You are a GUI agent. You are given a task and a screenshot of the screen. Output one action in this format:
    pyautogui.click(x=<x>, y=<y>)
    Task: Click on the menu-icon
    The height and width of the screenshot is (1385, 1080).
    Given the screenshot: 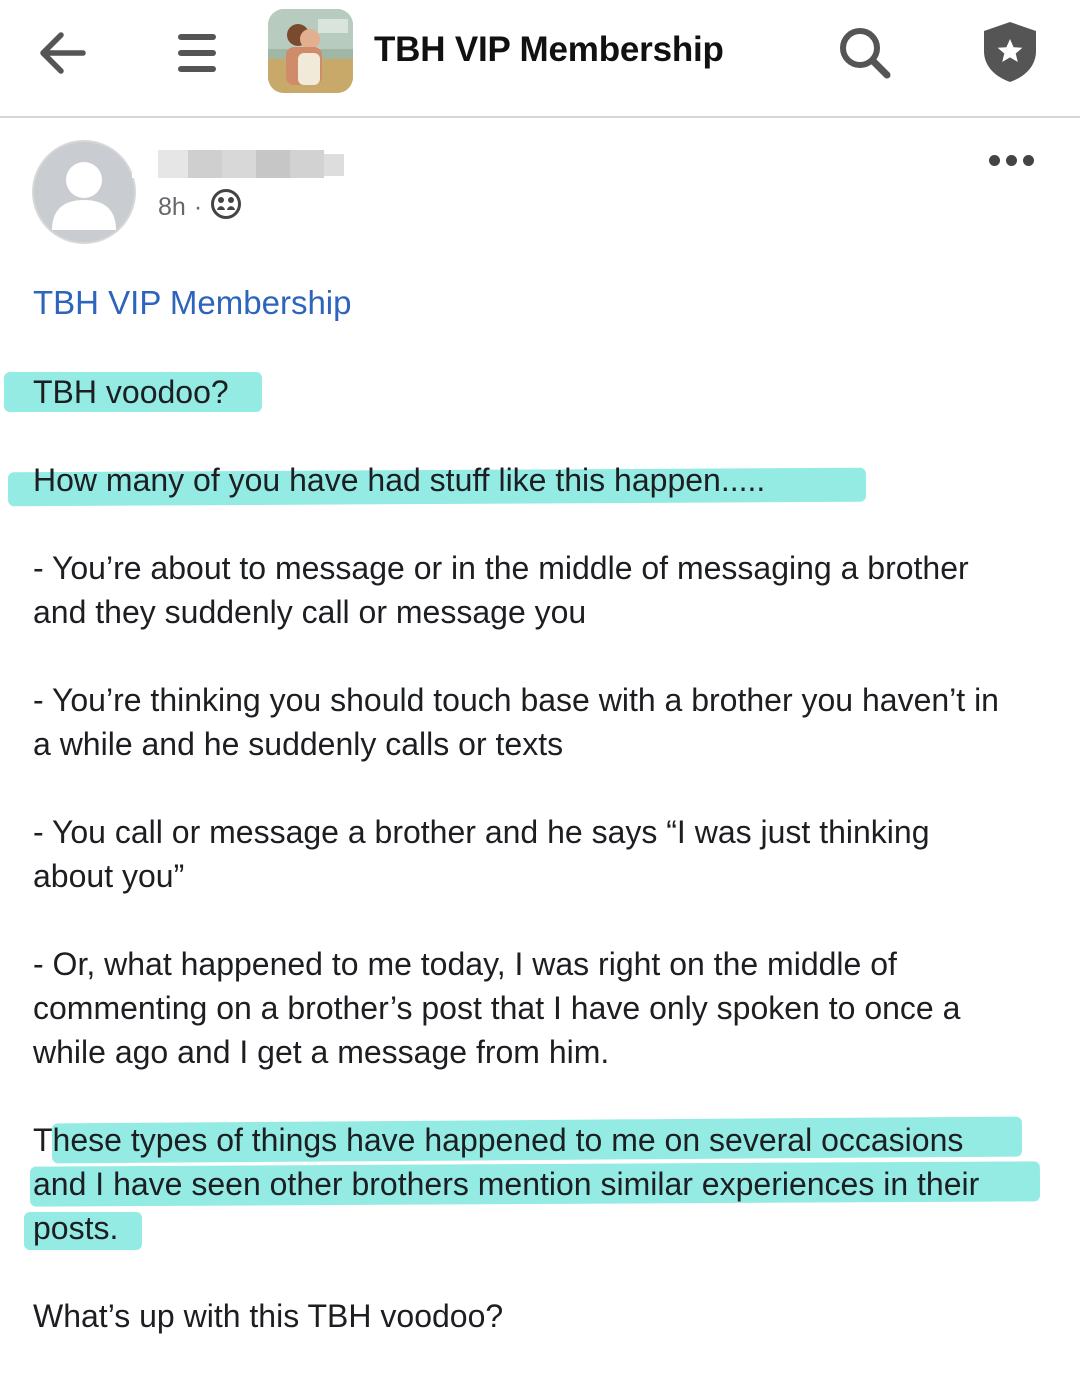 What is the action you would take?
    pyautogui.click(x=197, y=53)
    